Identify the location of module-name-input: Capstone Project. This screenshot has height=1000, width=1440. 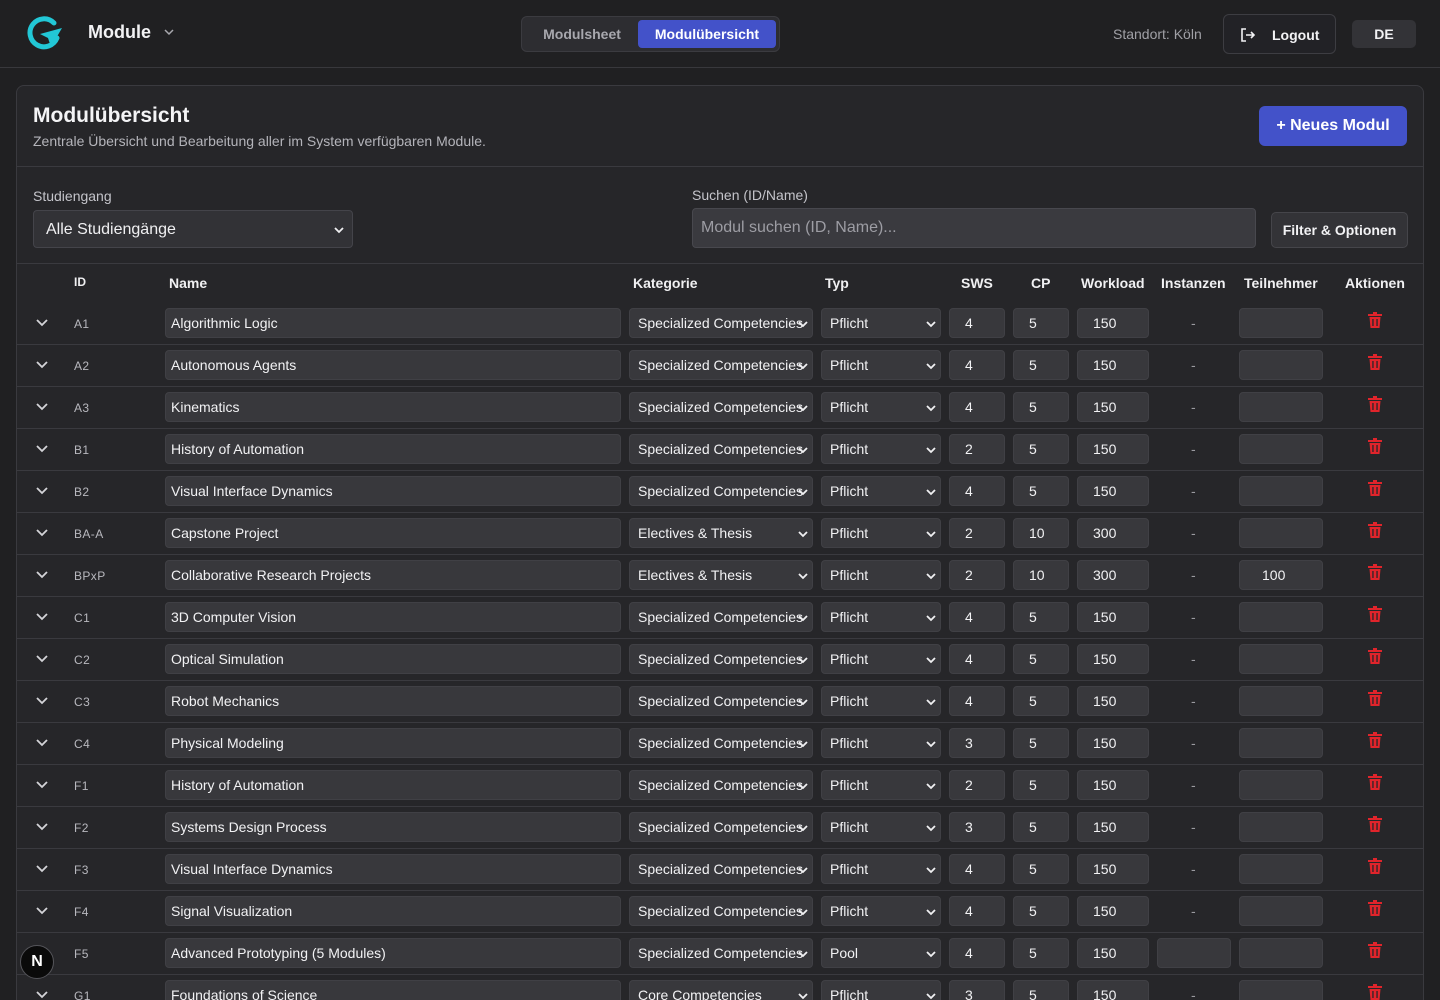
(393, 533).